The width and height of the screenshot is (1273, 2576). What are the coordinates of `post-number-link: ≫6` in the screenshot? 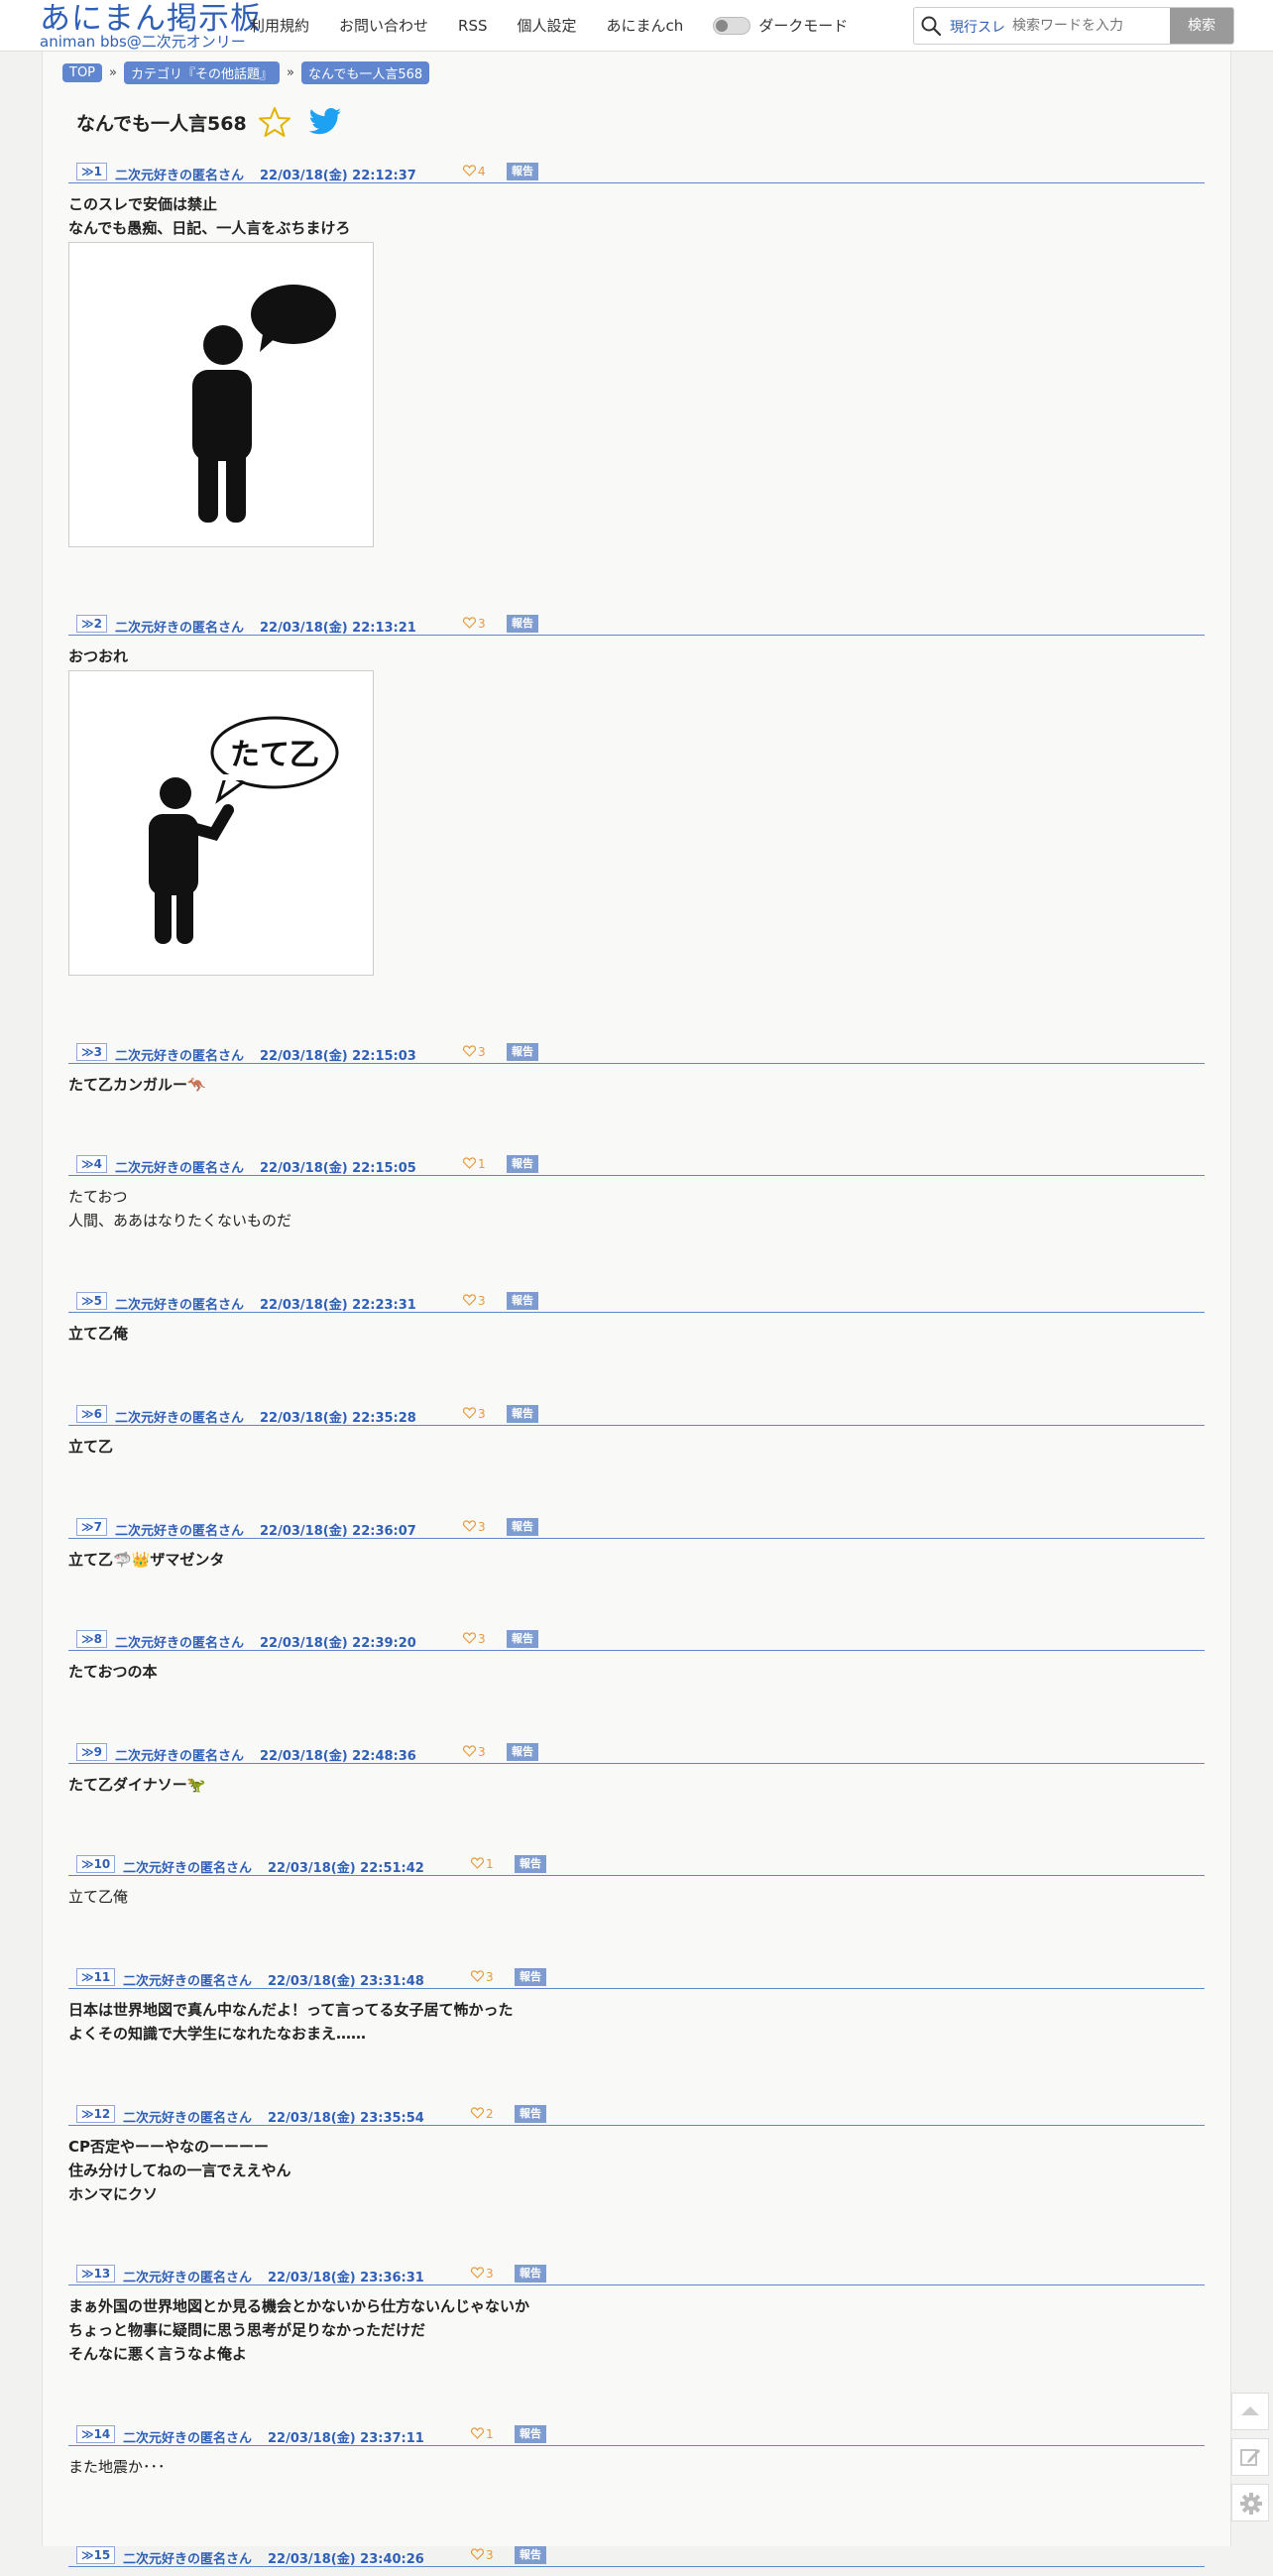 It's located at (91, 1414).